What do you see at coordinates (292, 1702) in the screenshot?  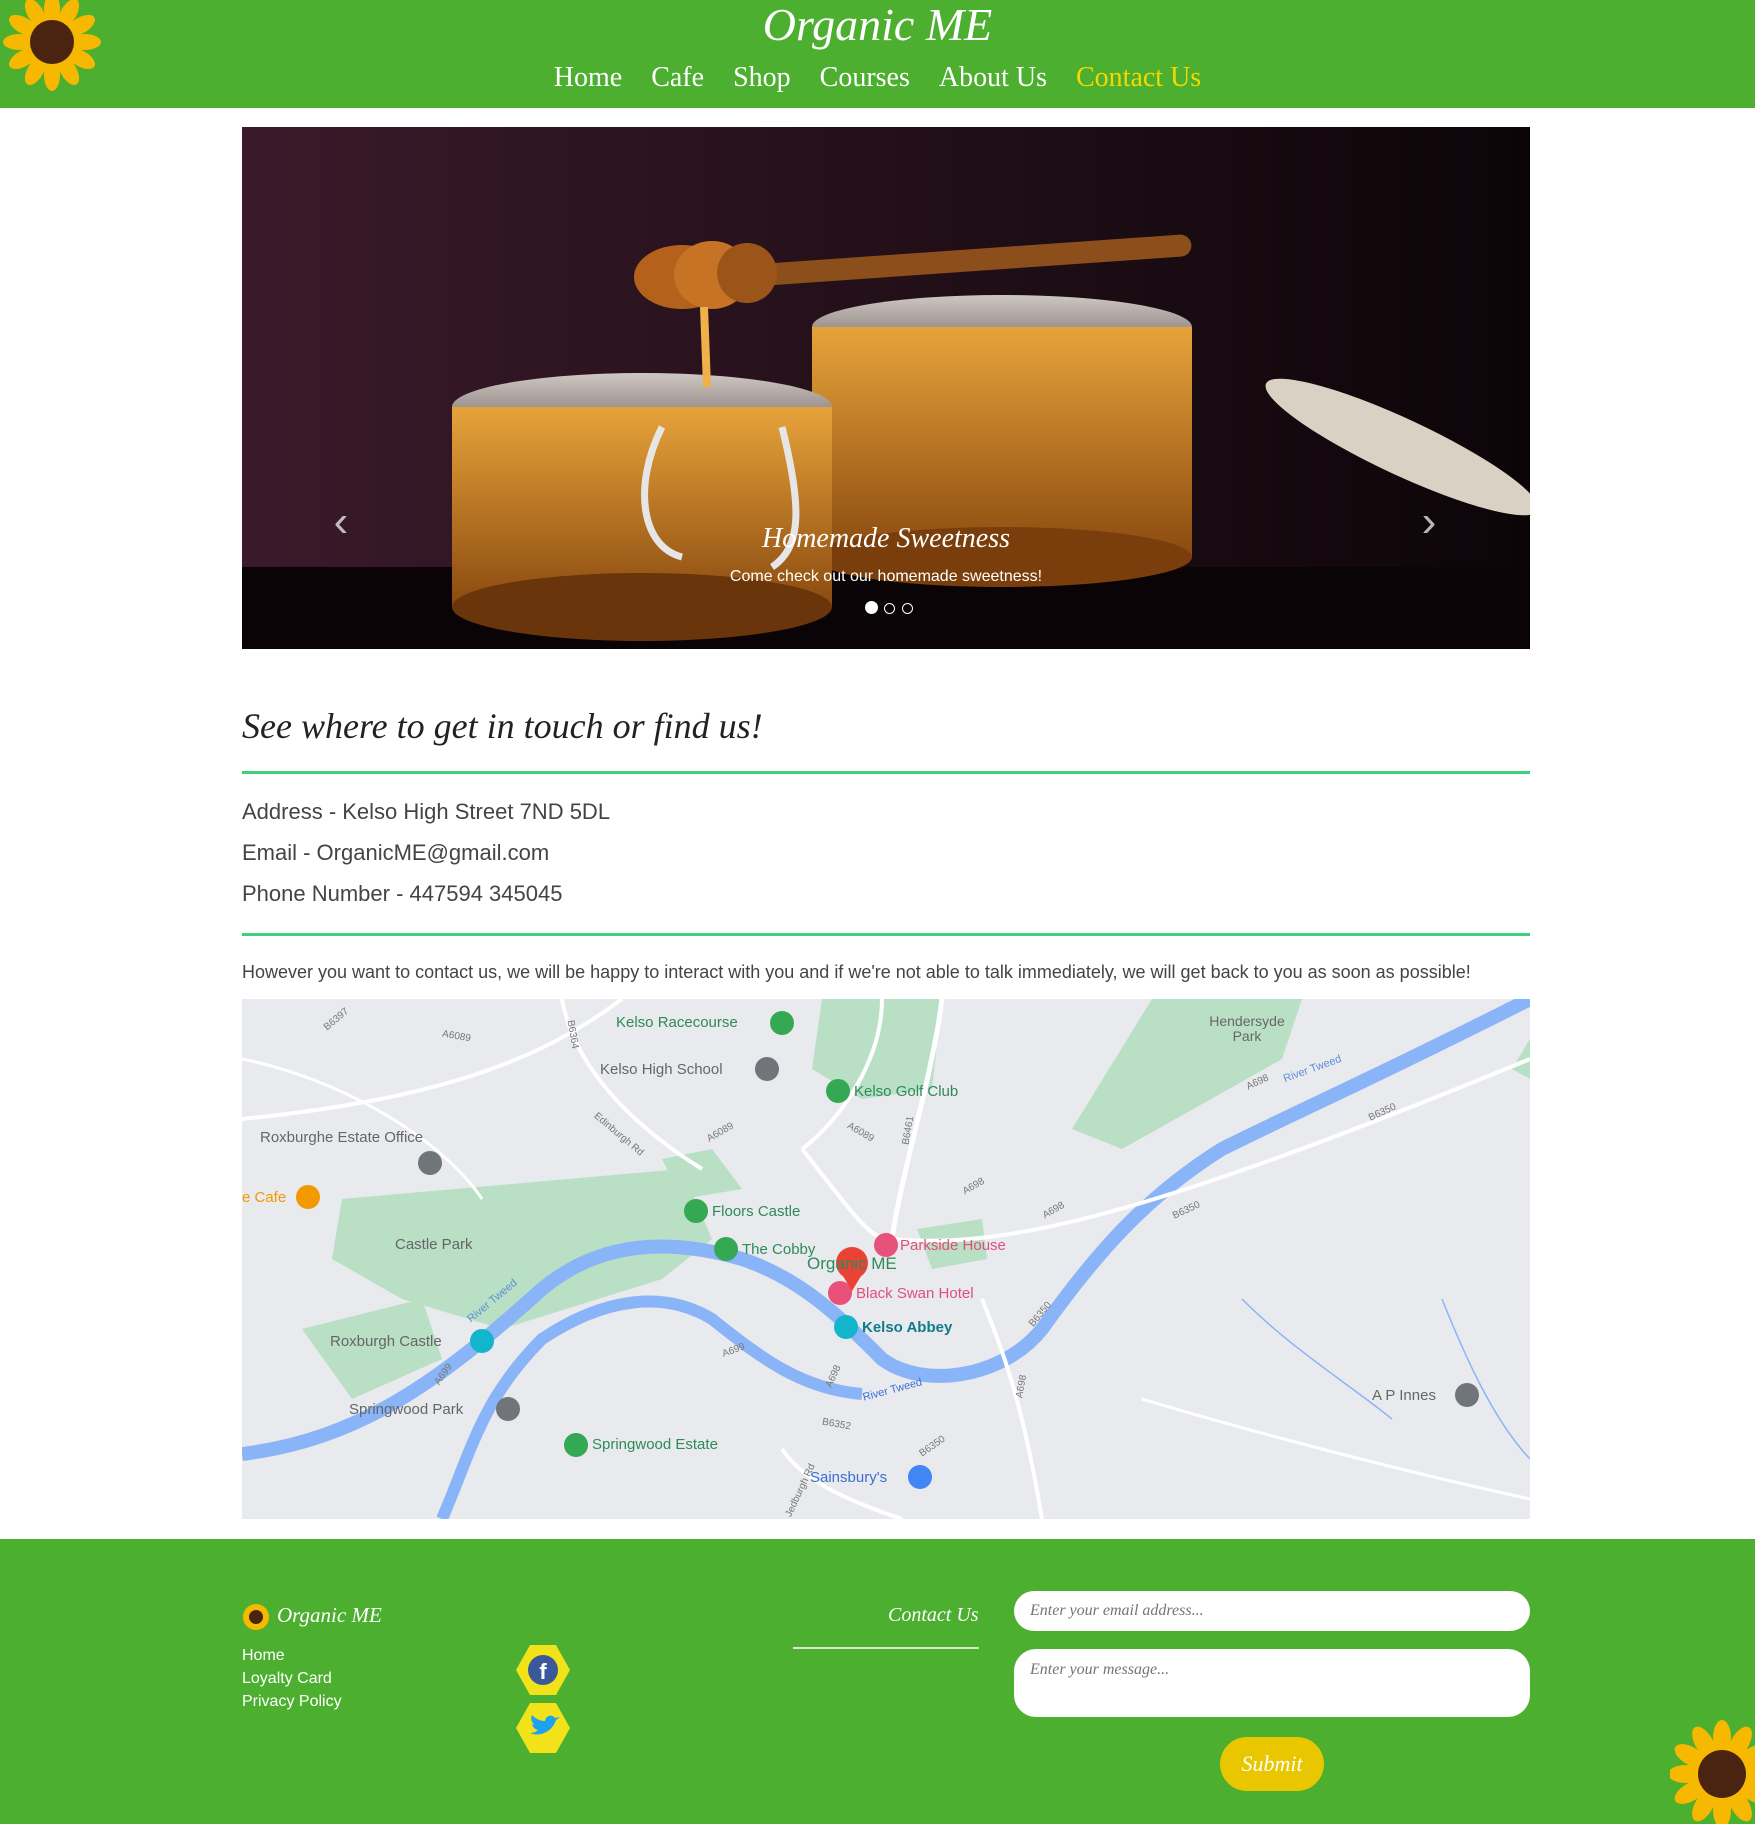 I see `footer-link-privacy-policy: Privacy Policy` at bounding box center [292, 1702].